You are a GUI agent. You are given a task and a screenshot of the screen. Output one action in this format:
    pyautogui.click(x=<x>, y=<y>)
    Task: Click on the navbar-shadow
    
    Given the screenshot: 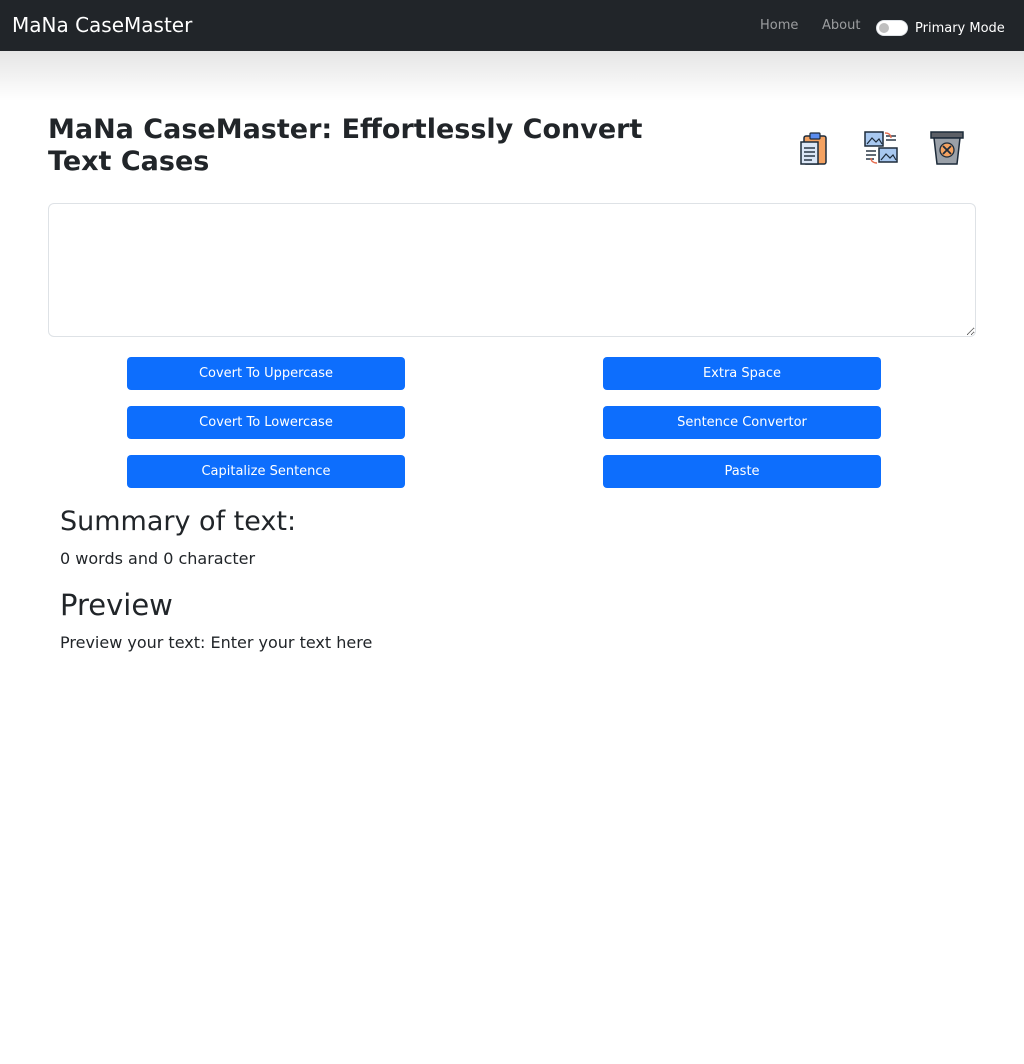 What is the action you would take?
    pyautogui.click(x=512, y=76)
    